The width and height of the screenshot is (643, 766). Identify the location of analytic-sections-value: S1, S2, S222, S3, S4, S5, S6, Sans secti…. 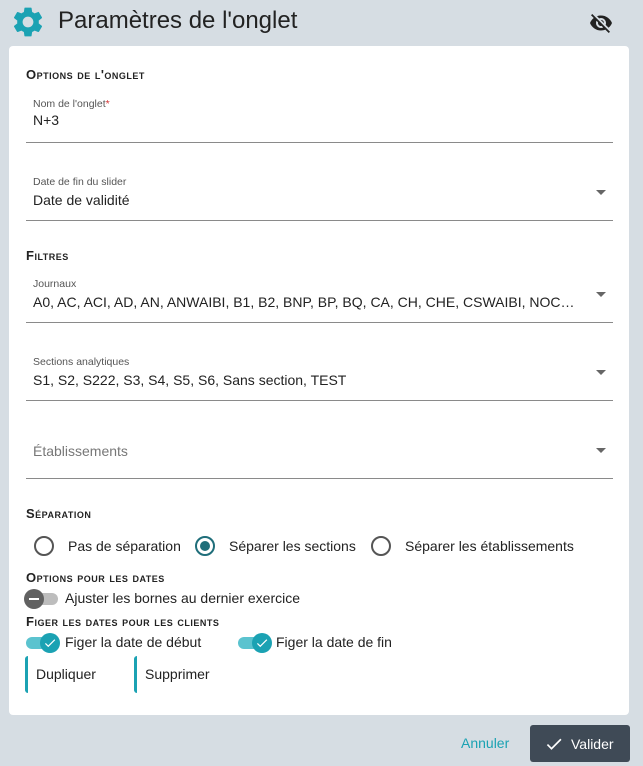
(190, 380).